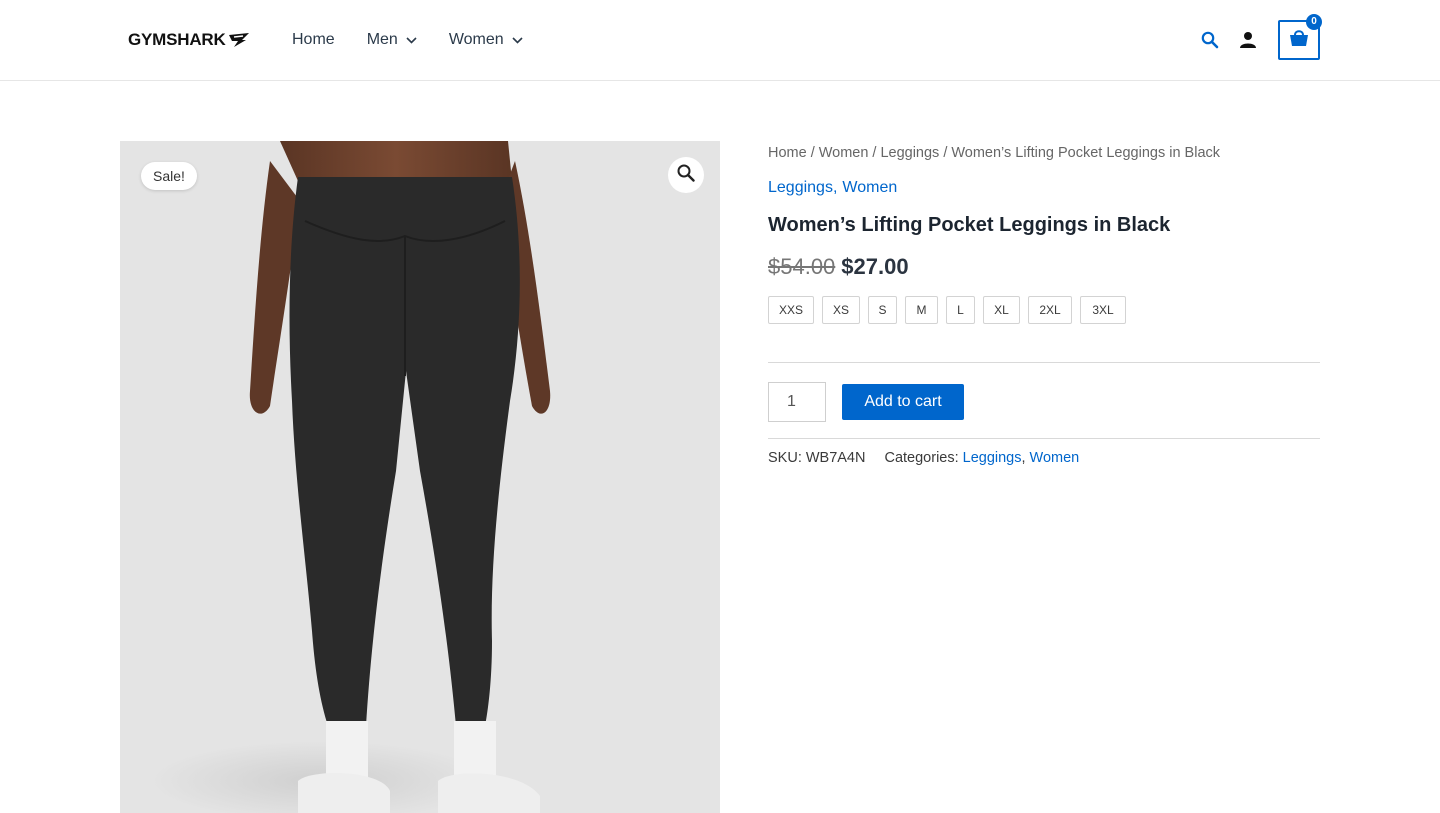  I want to click on breadcrumb-women: Women, so click(844, 153).